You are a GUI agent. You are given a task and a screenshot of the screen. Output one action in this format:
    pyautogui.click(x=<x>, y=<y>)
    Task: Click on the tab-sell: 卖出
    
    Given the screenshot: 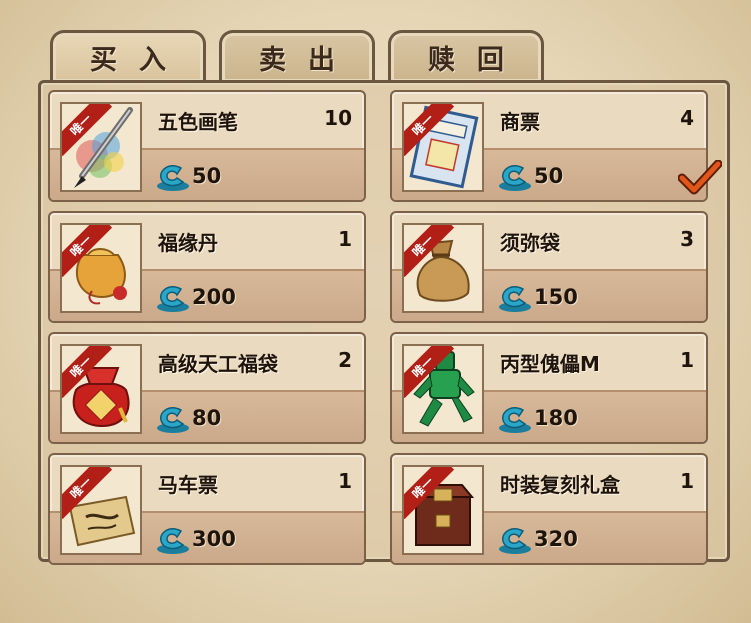 What is the action you would take?
    pyautogui.click(x=297, y=56)
    